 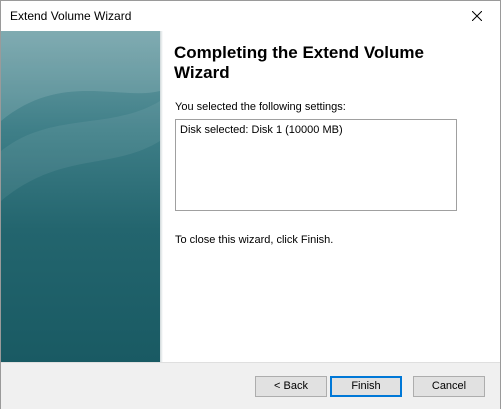 I want to click on title-bar: Extend Volume Wizard, so click(x=250, y=16).